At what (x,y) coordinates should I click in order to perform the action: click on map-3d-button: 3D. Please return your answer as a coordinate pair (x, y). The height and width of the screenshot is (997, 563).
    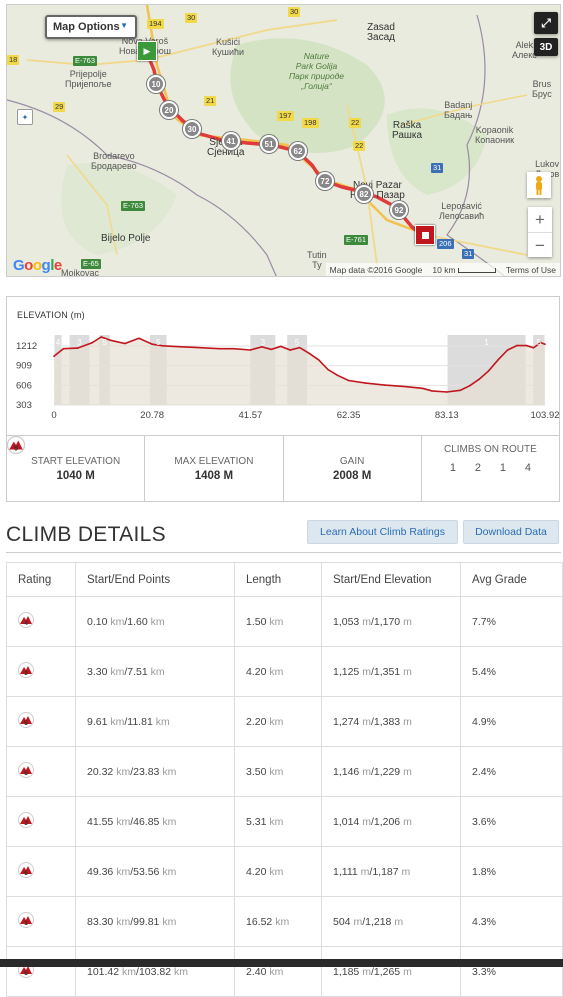
    Looking at the image, I should click on (546, 47).